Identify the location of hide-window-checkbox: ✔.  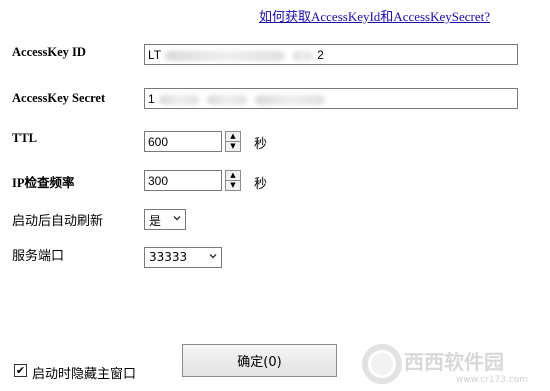
(20, 370).